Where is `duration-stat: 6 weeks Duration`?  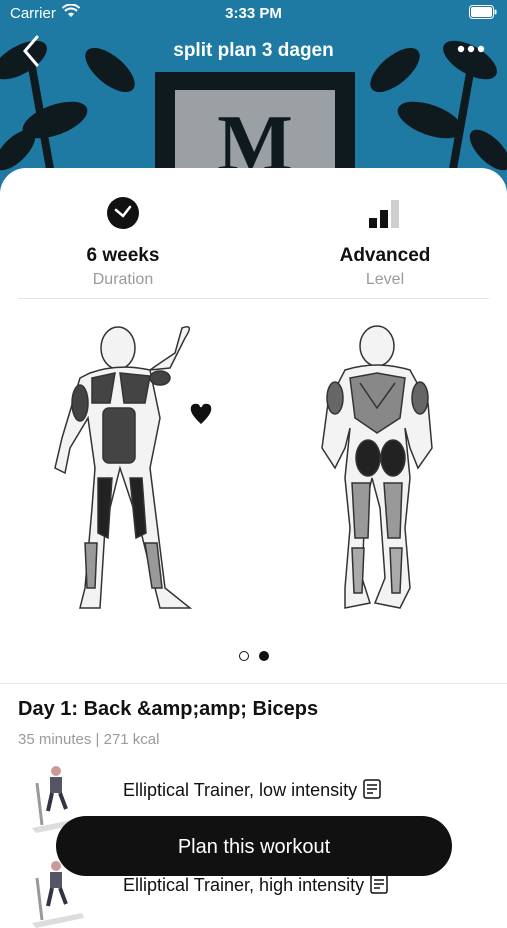
duration-stat: 6 weeks Duration is located at coordinates (123, 242).